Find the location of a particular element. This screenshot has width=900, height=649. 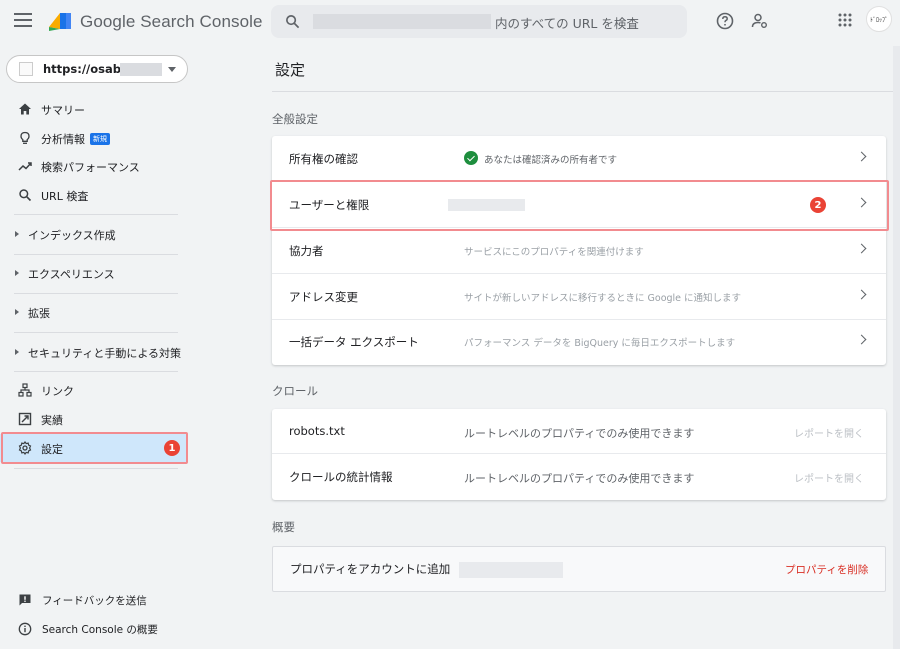

user-settings-icon is located at coordinates (760, 21).